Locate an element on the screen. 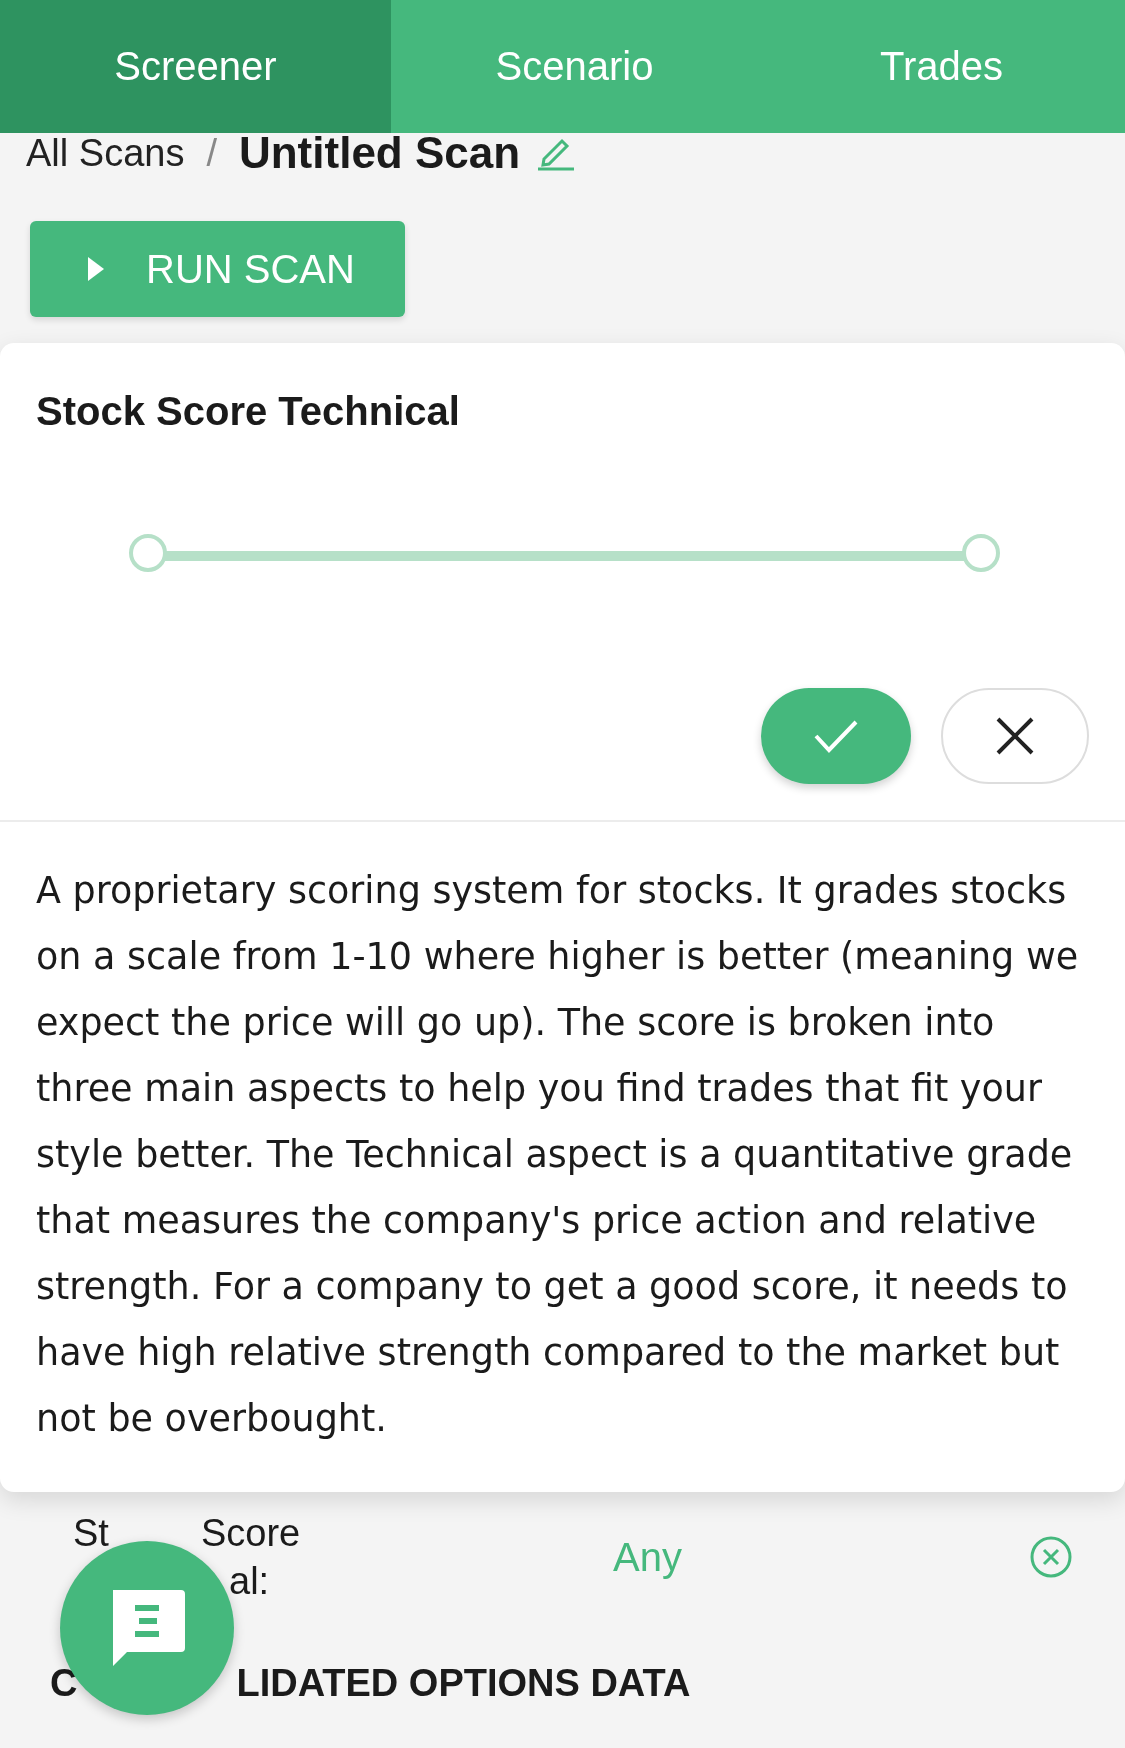 This screenshot has width=1125, height=1748. filter-label: St is located at coordinates (91, 1533).